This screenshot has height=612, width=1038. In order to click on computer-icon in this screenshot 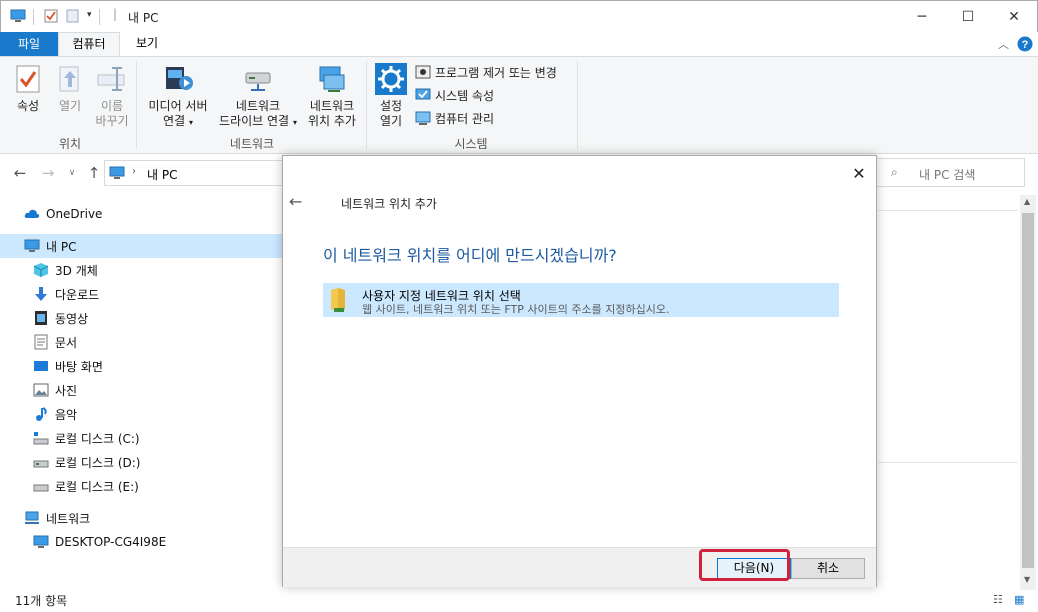, I will do `click(32, 245)`.